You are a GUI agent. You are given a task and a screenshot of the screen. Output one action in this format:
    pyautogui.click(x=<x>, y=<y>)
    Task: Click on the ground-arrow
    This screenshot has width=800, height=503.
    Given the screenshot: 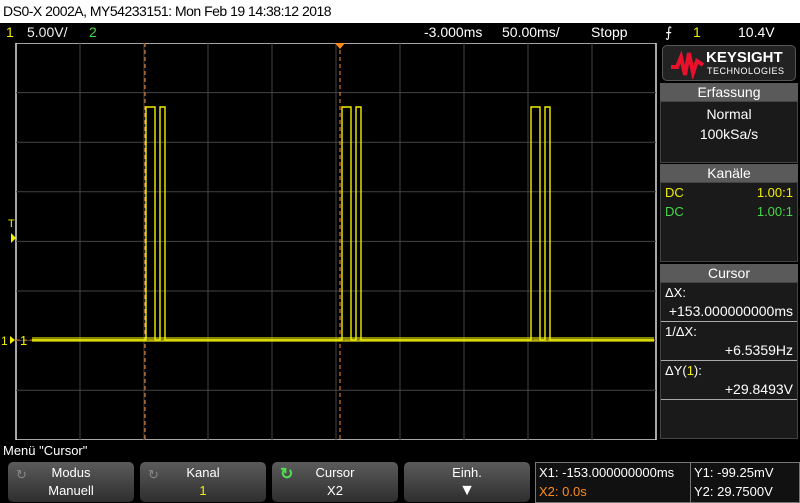 What is the action you would take?
    pyautogui.click(x=12, y=340)
    